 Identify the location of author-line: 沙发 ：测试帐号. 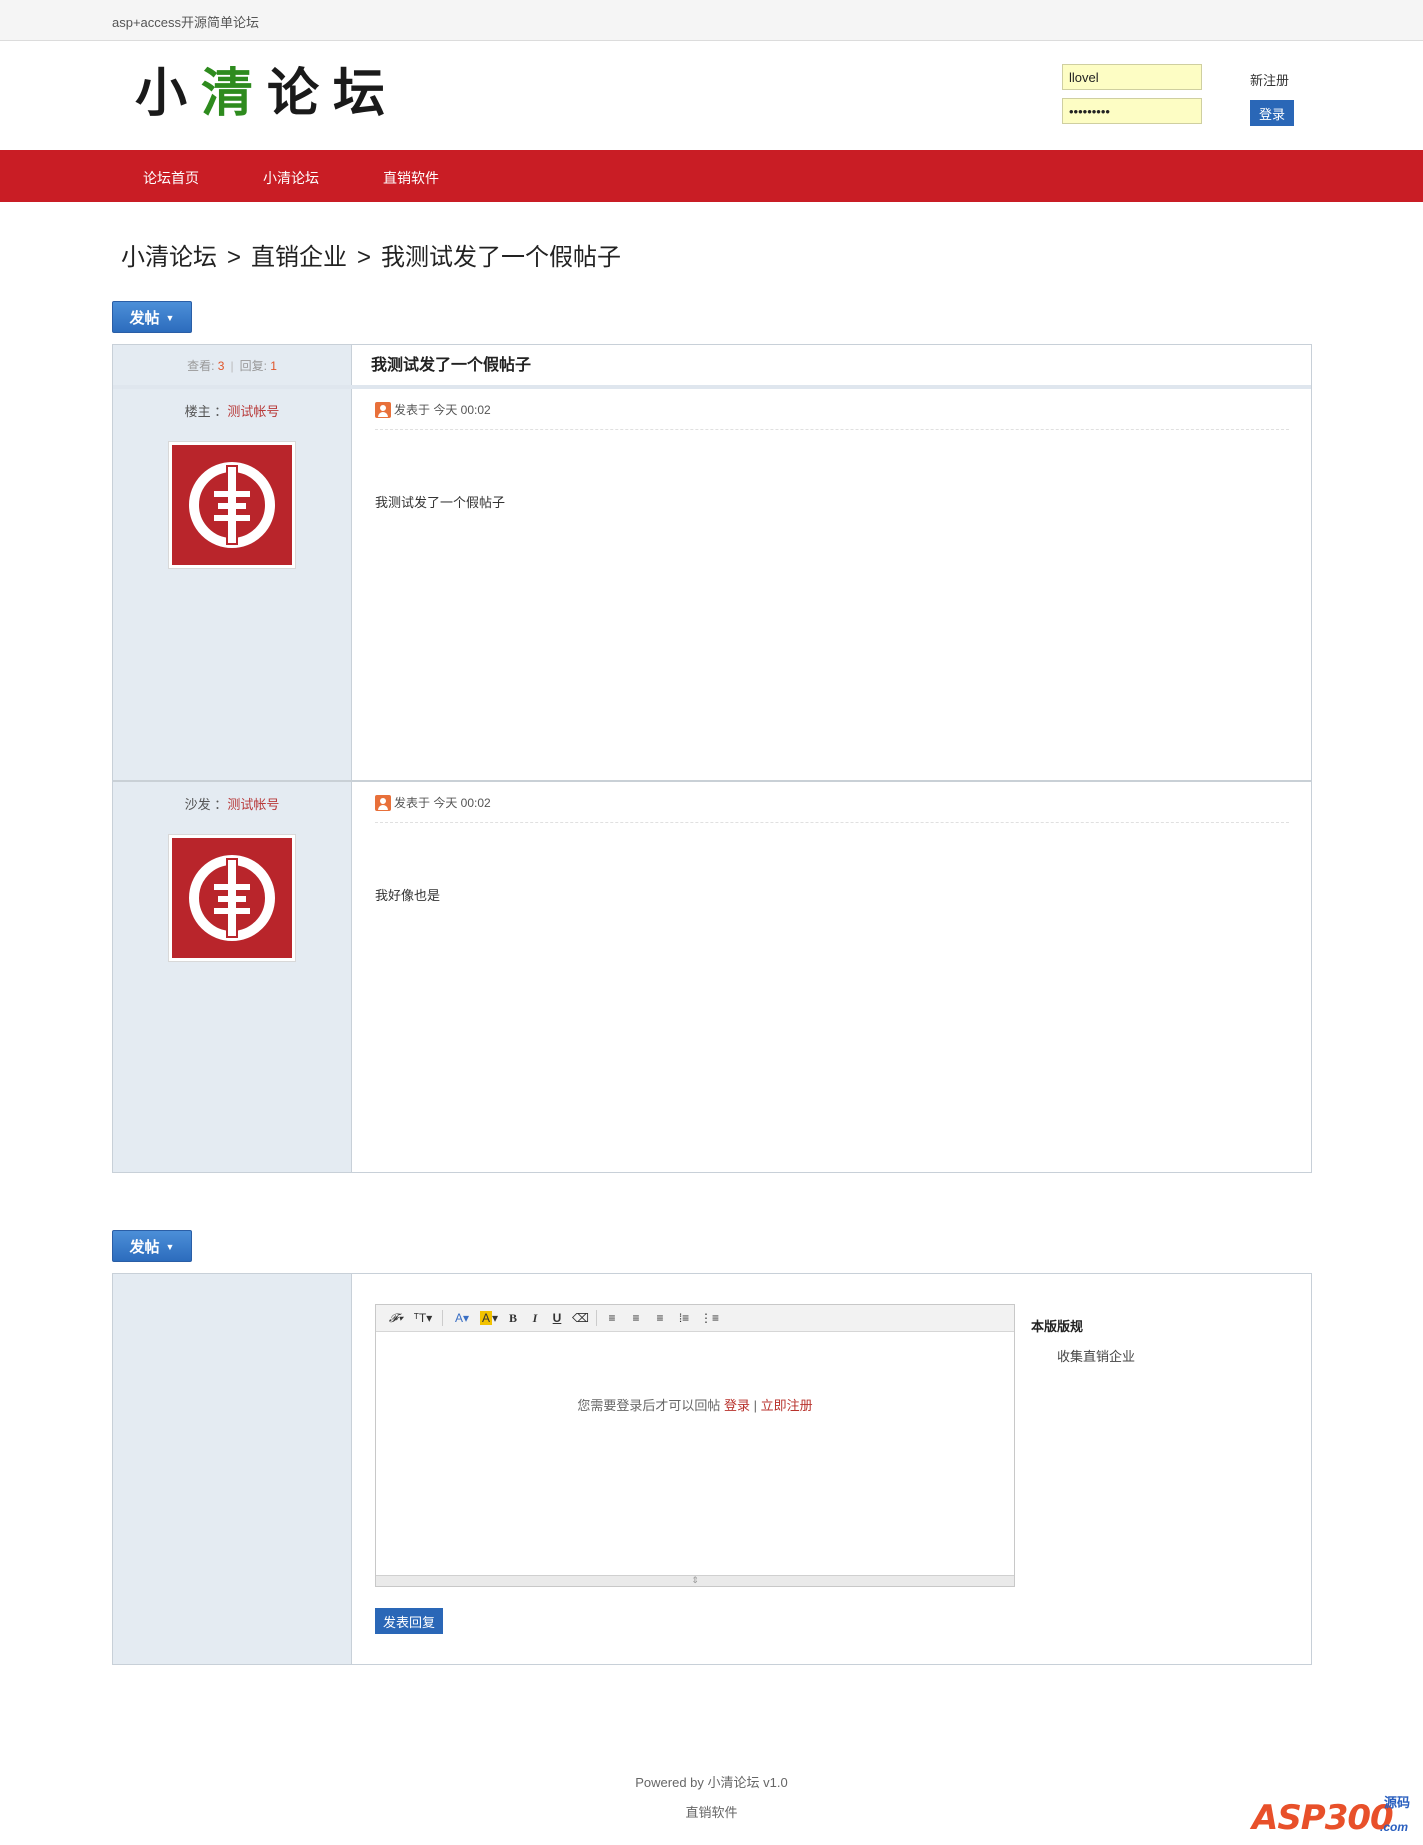
(232, 804).